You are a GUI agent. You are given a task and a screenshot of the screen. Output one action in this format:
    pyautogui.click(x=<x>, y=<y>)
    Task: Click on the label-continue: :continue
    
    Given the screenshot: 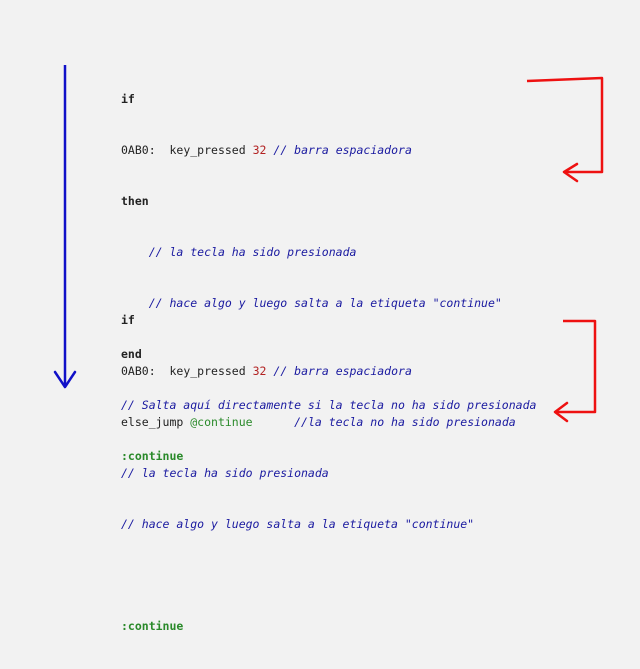 What is the action you would take?
    pyautogui.click(x=152, y=626)
    